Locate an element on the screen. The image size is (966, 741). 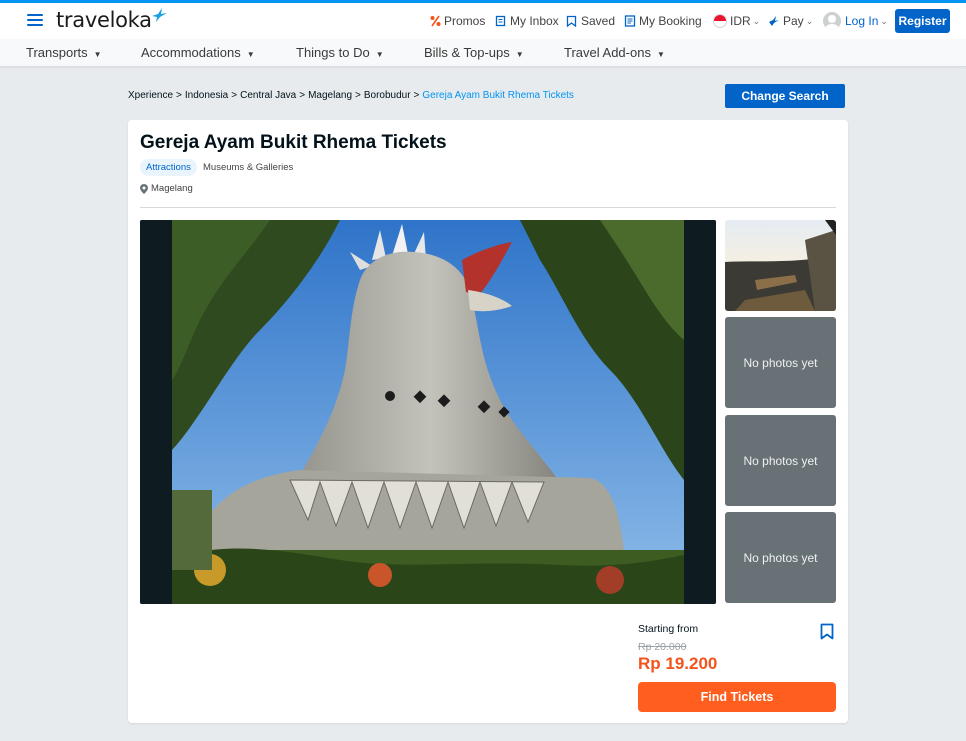
terrace-view-photo is located at coordinates (780, 265).